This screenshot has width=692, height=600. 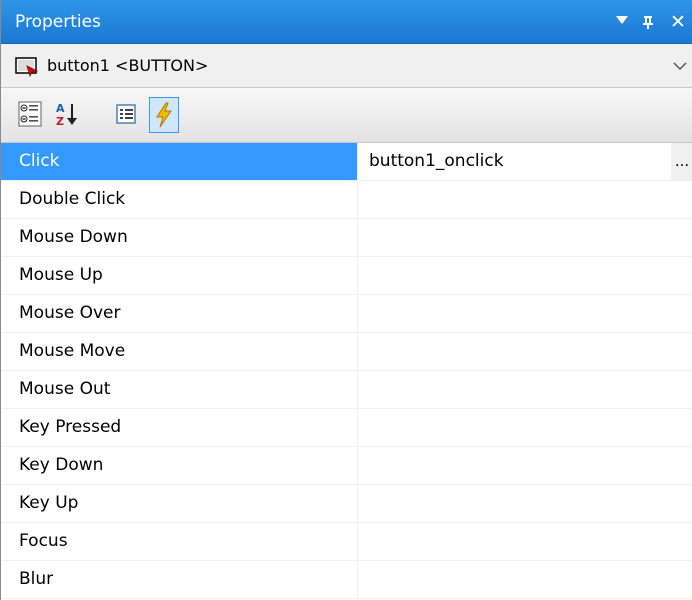 What do you see at coordinates (60, 108) in the screenshot?
I see `svg-text: A` at bounding box center [60, 108].